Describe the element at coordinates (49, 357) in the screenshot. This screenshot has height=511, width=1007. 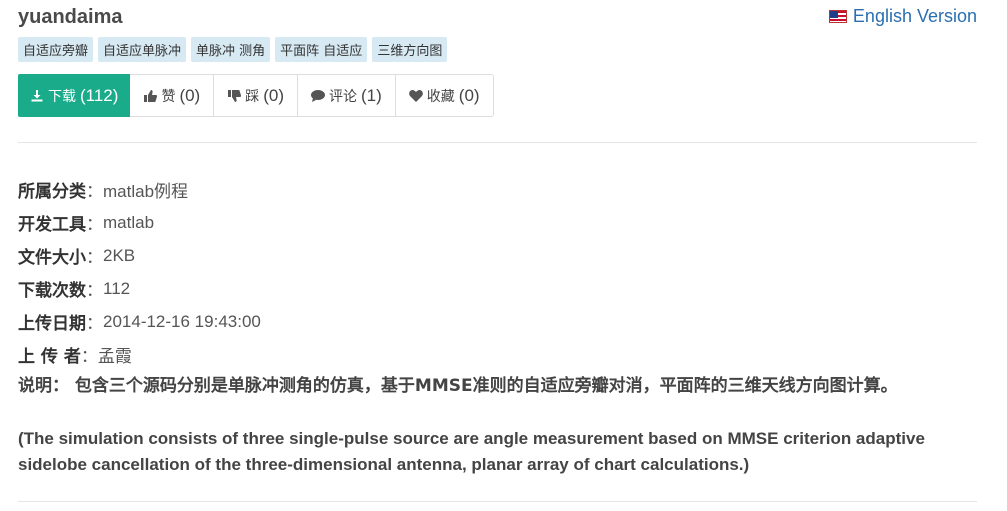
I see `info-label: 上 传 者` at that location.